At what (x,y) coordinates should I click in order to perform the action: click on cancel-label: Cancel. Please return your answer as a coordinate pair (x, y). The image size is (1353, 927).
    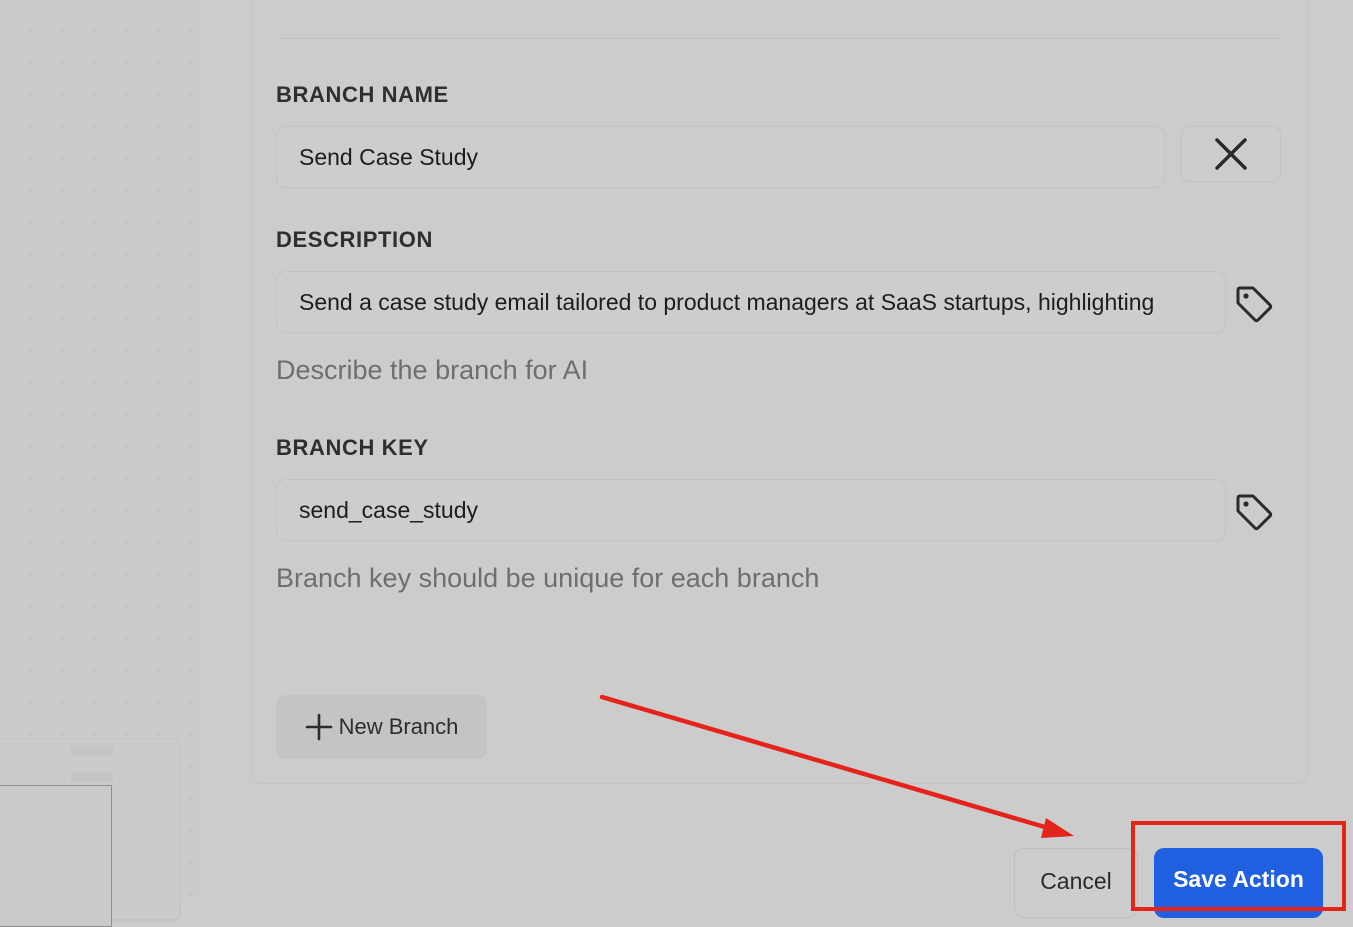
    Looking at the image, I should click on (1076, 881).